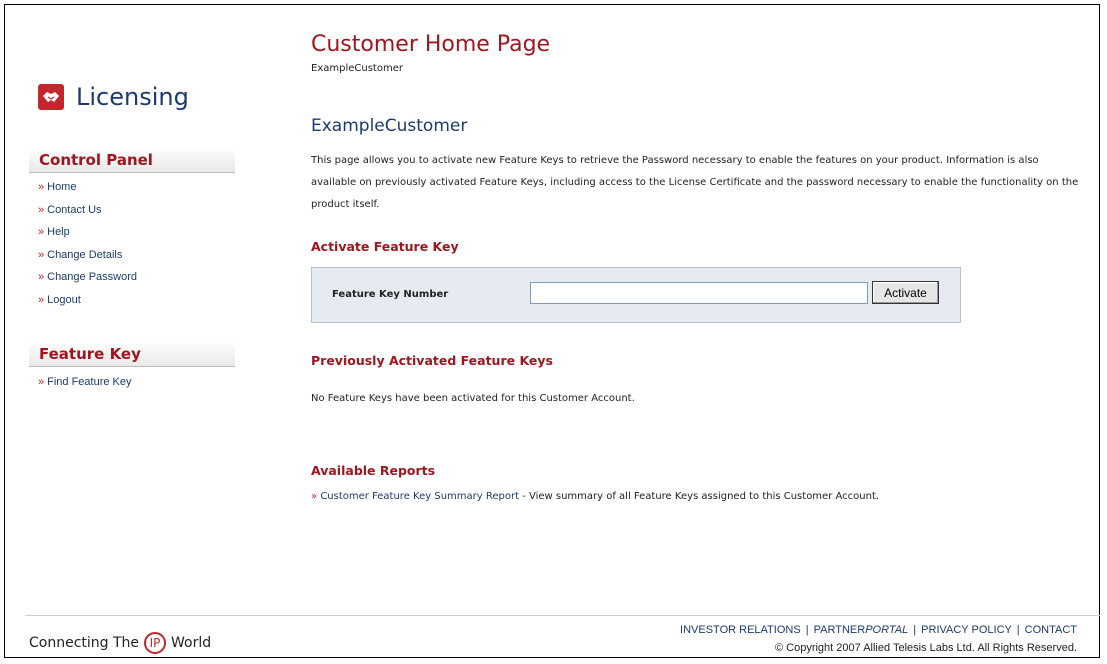 This screenshot has height=664, width=1107. Describe the element at coordinates (92, 277) in the screenshot. I see `nav-item-label: Change Password` at that location.